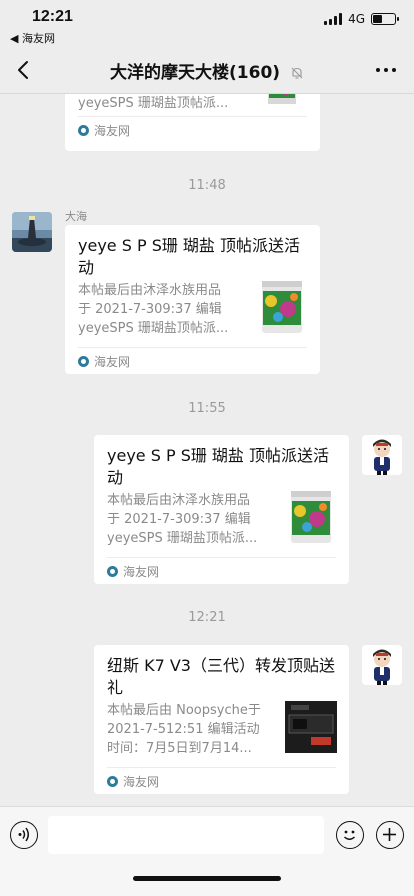 Image resolution: width=414 pixels, height=896 pixels. I want to click on back-to-app-link: ◀ 海友网, so click(32, 38).